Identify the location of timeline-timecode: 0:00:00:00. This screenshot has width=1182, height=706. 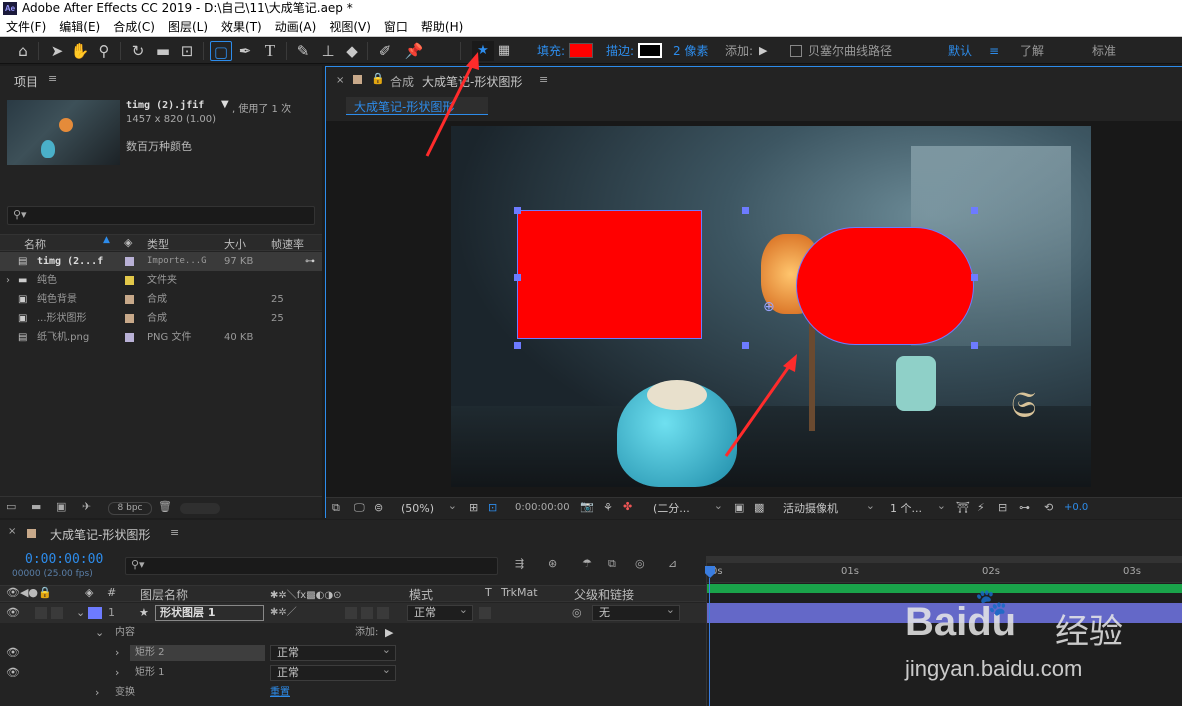
(64, 559).